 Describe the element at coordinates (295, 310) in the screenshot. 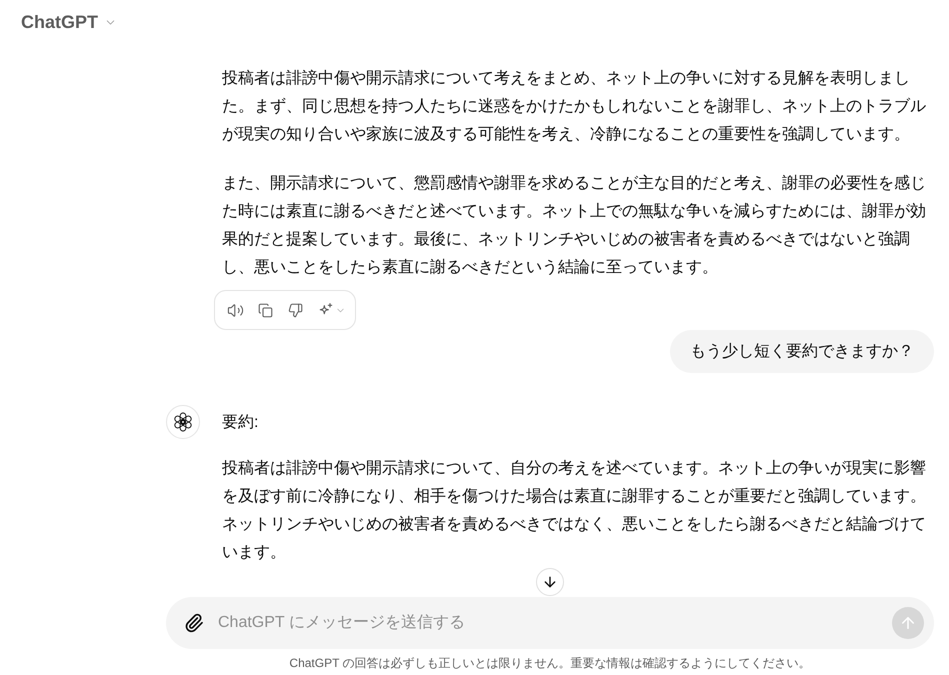

I see `thumbs-down-icon` at that location.